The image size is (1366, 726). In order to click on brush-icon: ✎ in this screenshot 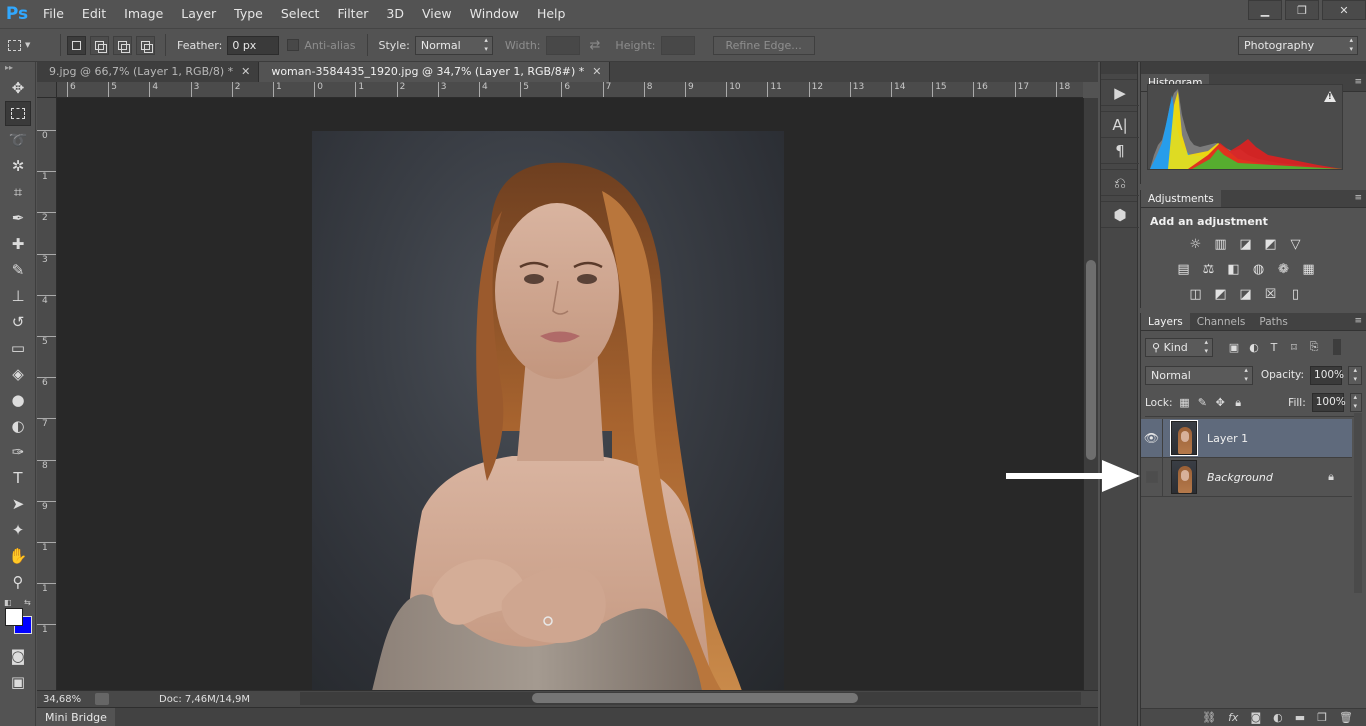, I will do `click(18, 269)`.